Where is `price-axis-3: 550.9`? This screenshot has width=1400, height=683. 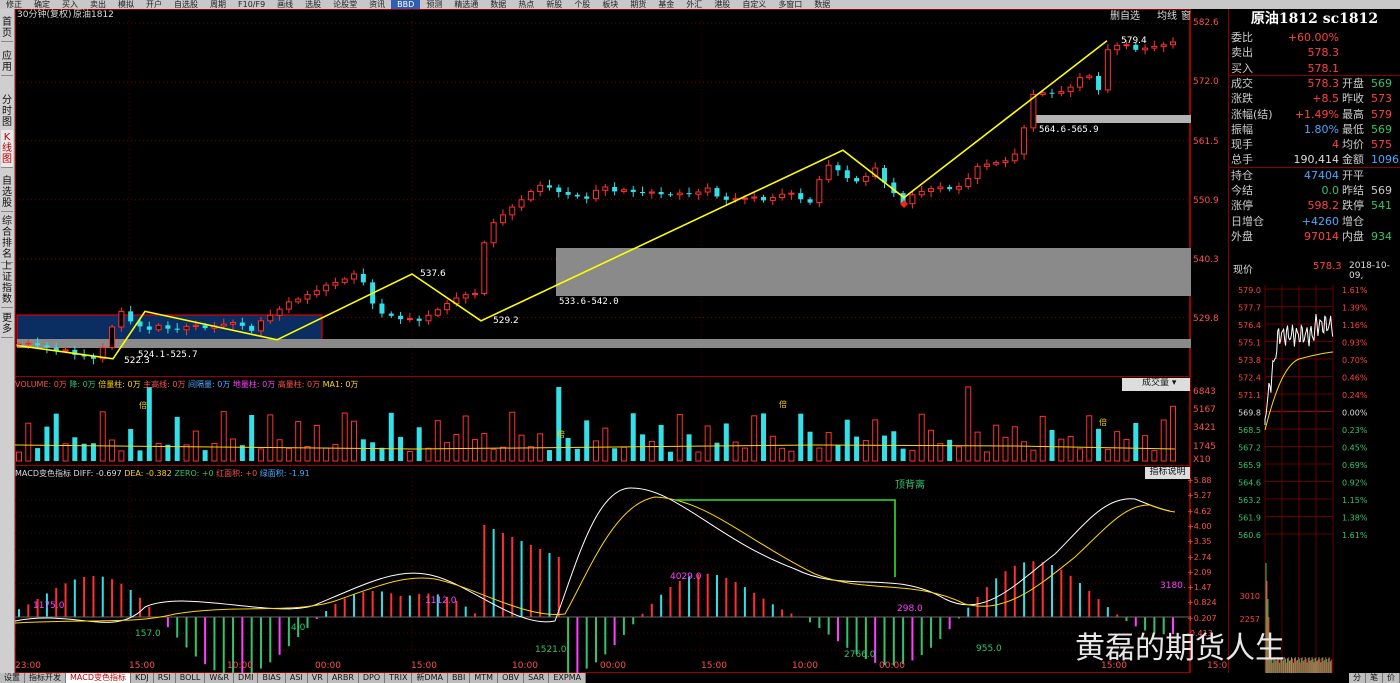 price-axis-3: 550.9 is located at coordinates (1206, 201).